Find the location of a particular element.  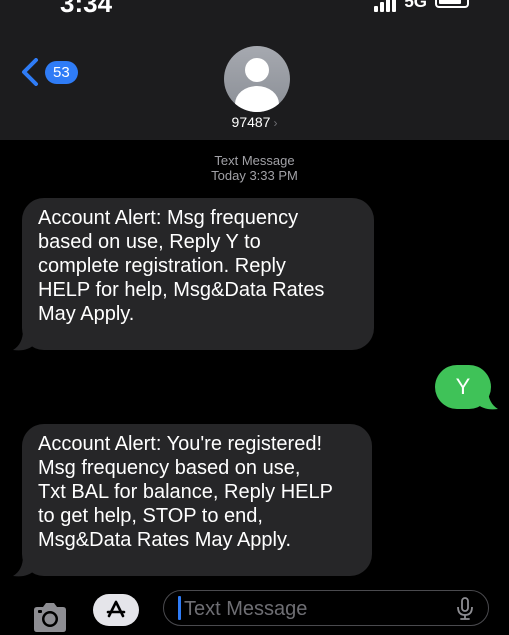

timestamp-time: Today 3:33 PM is located at coordinates (254, 175).